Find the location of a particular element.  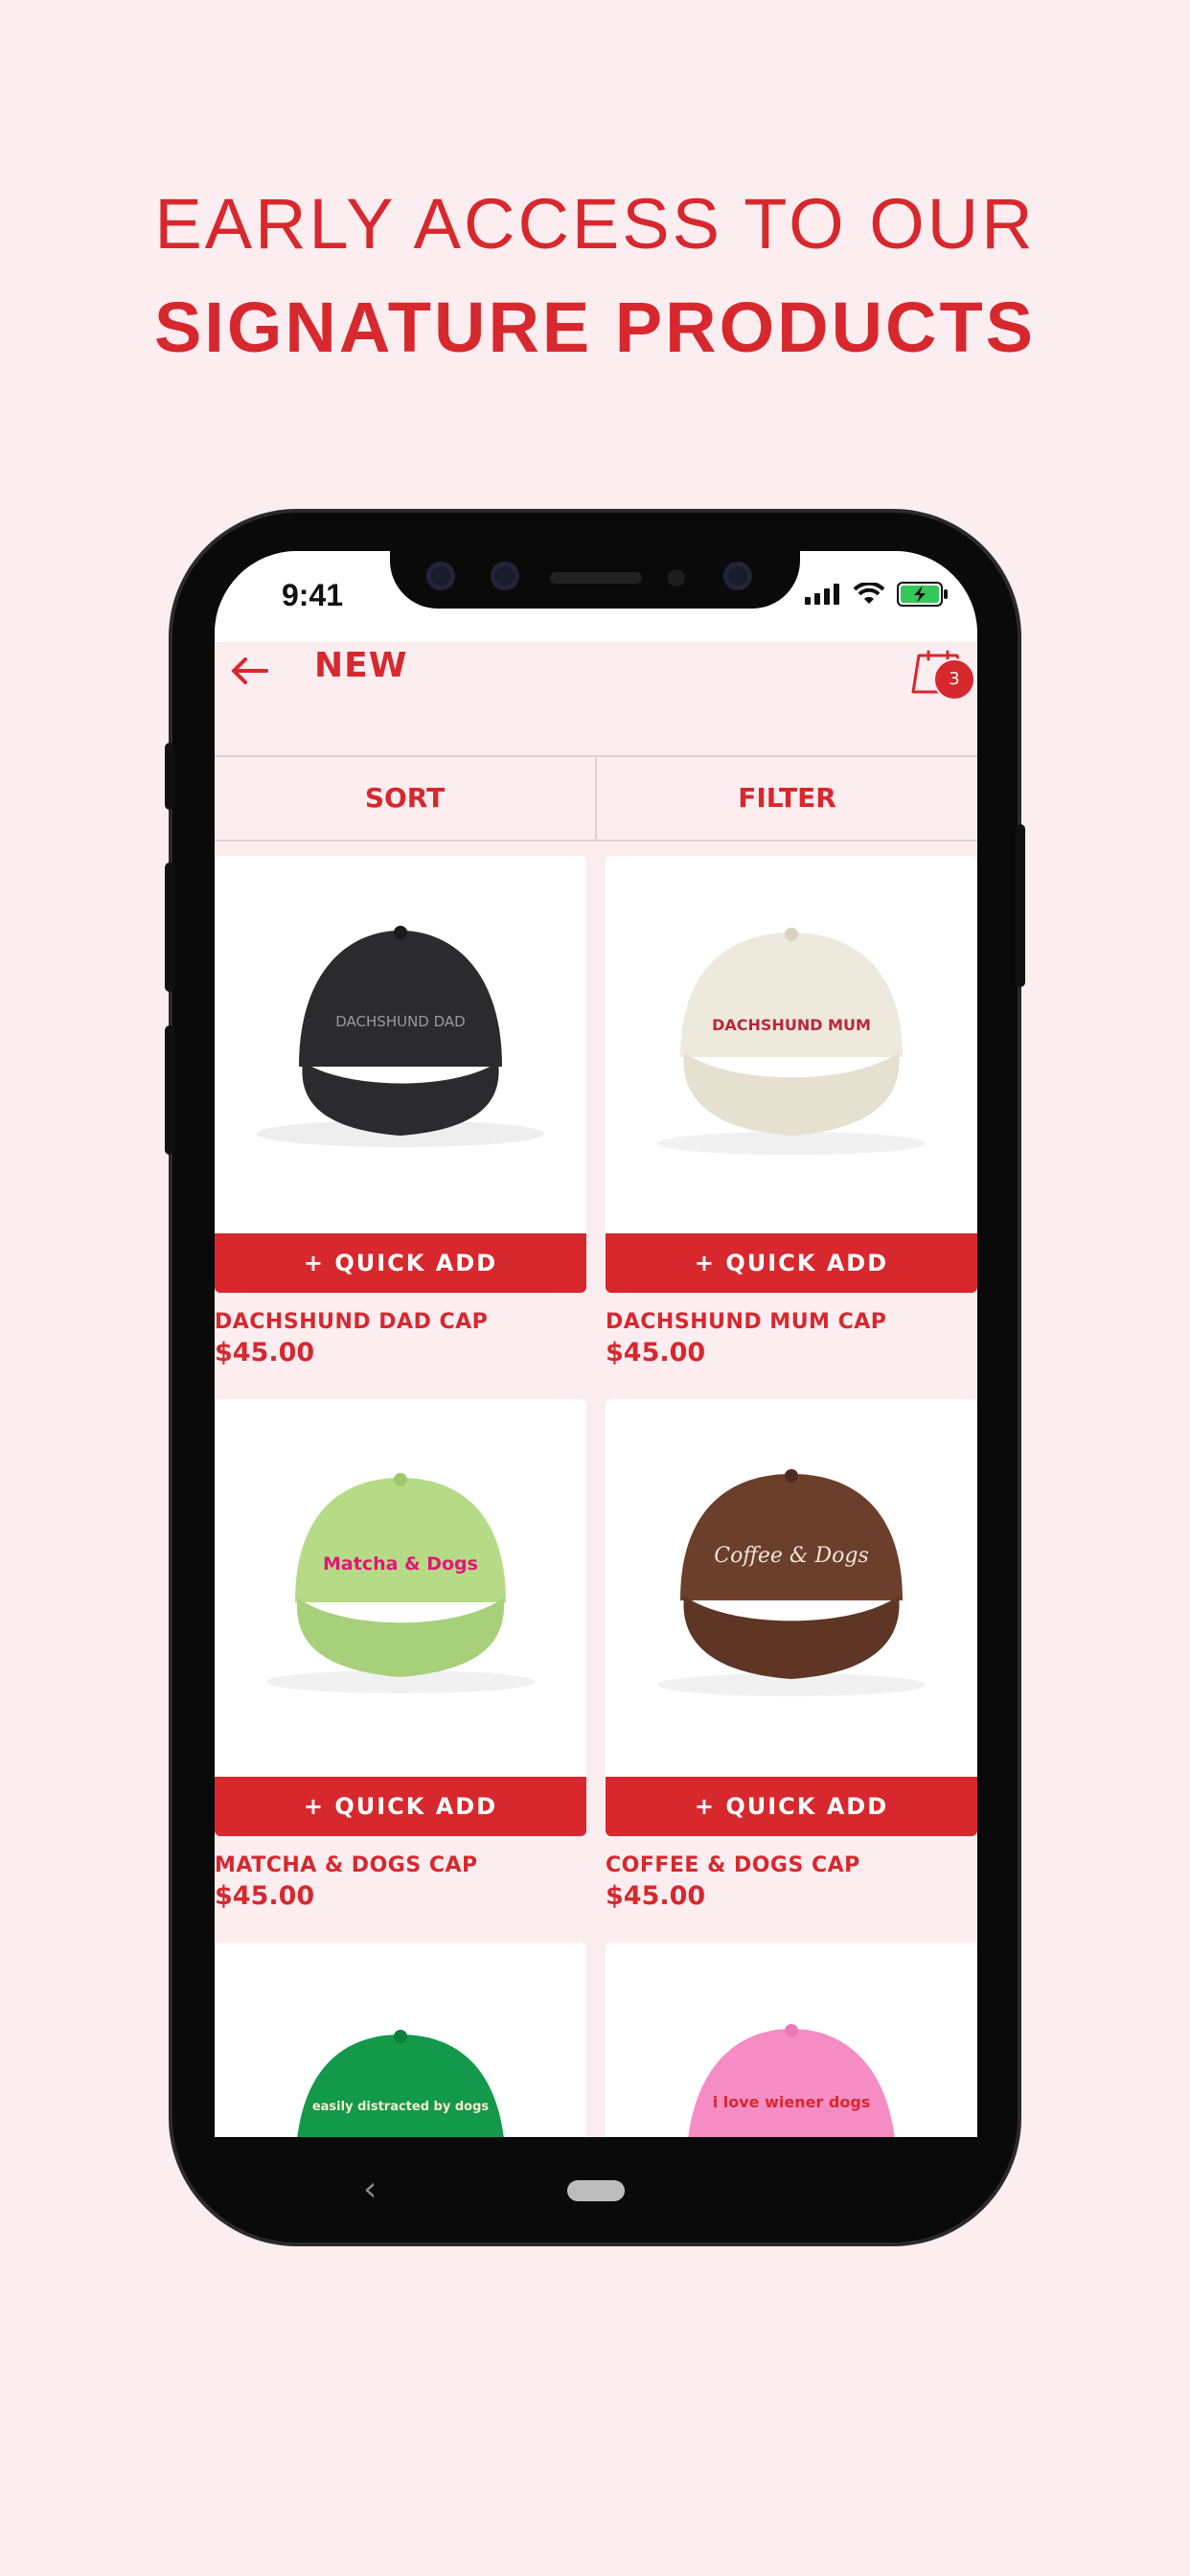

front-camera-2-icon is located at coordinates (738, 576).